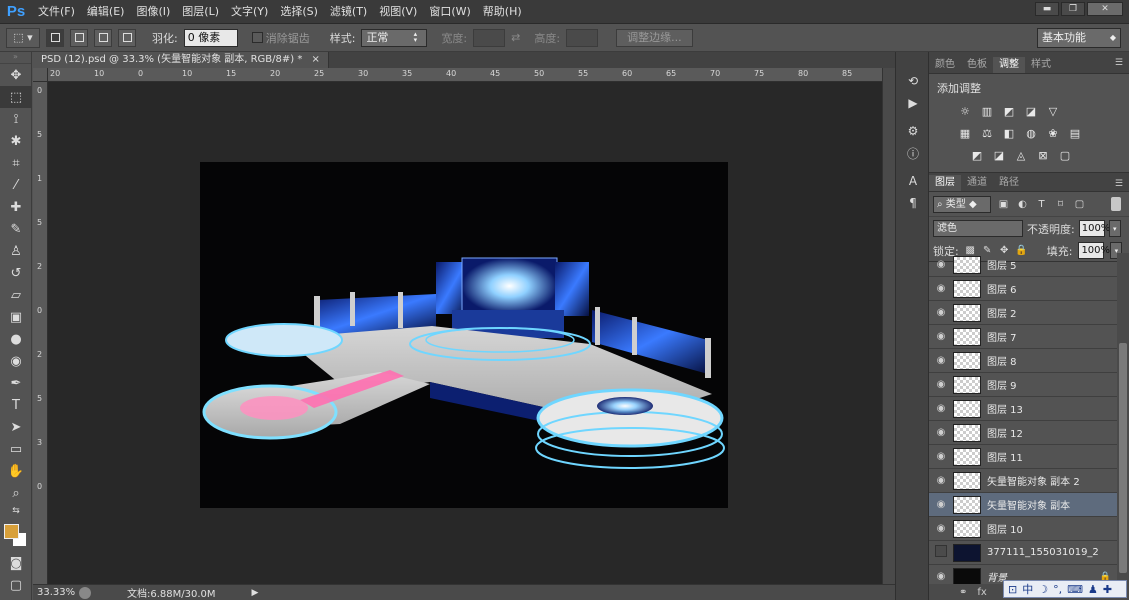 Image resolution: width=1129 pixels, height=600 pixels. What do you see at coordinates (16, 229) in the screenshot?
I see `brush-tool-icon: ✎` at bounding box center [16, 229].